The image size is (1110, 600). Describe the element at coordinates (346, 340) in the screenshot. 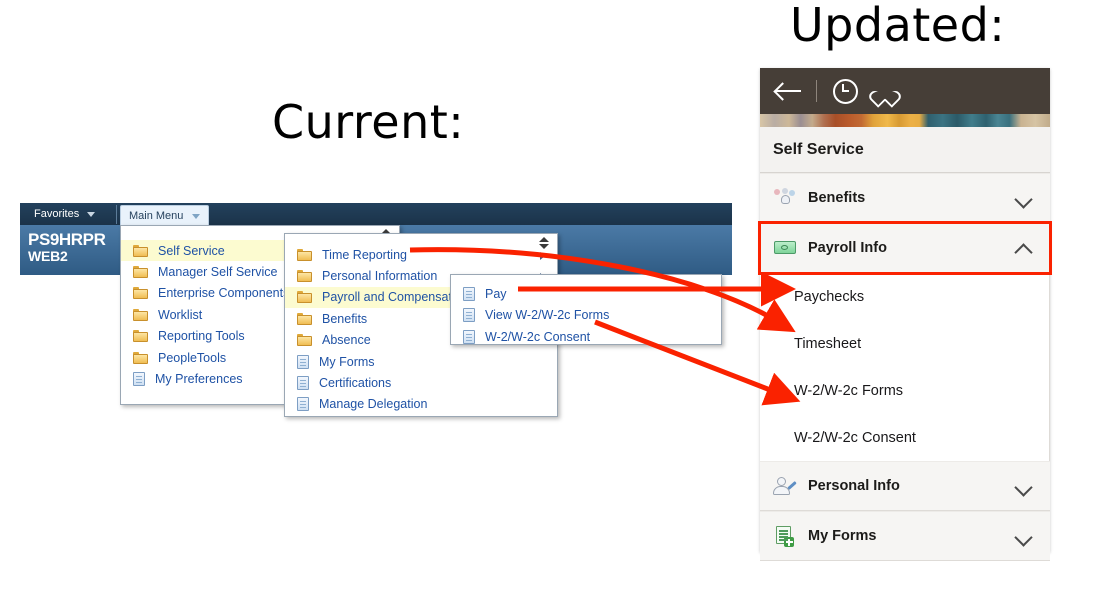

I see `menu-item-label: Absence` at that location.